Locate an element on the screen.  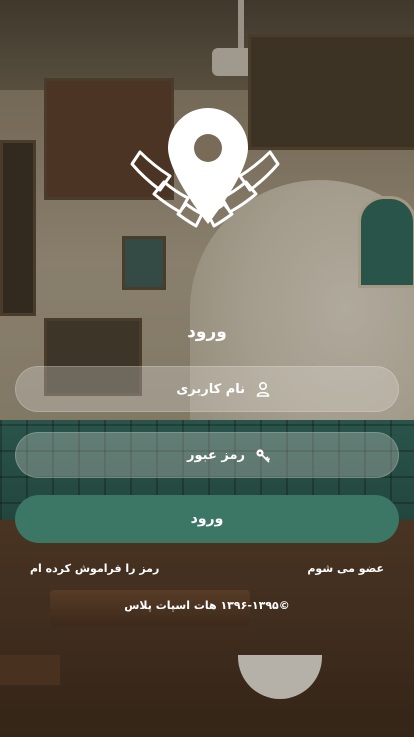
page-title: ورود is located at coordinates (207, 332).